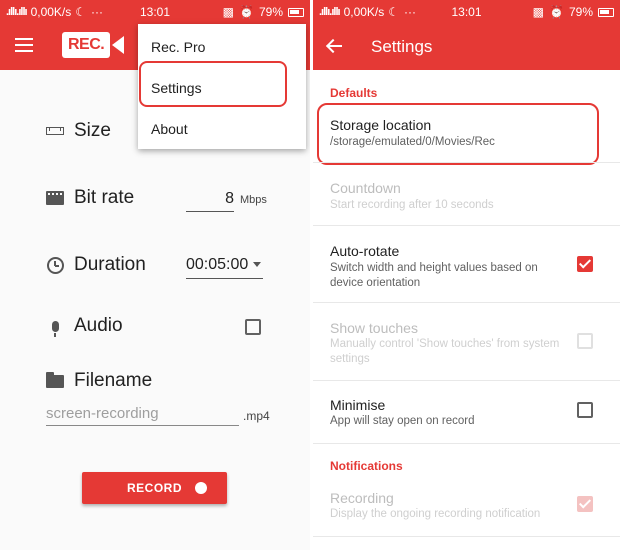 The height and width of the screenshot is (550, 620). What do you see at coordinates (458, 134) in the screenshot?
I see `storage-highlight-annotation` at bounding box center [458, 134].